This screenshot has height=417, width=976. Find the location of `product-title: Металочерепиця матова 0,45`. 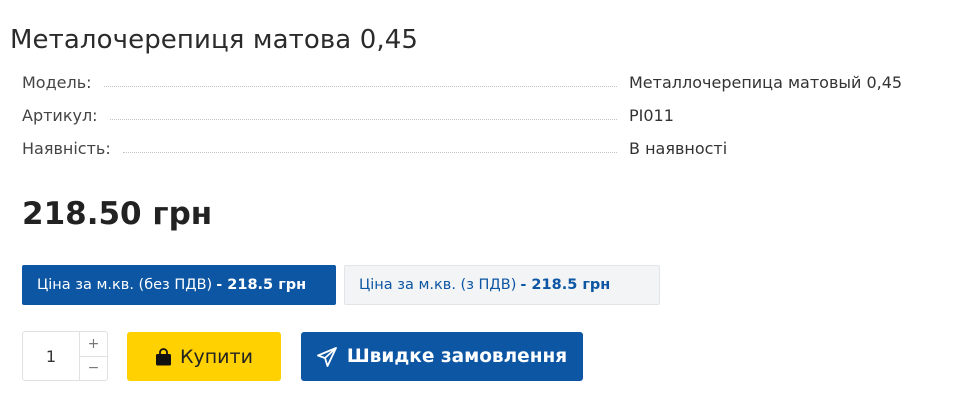

product-title: Металочерепиця матова 0,45 is located at coordinates (214, 40).